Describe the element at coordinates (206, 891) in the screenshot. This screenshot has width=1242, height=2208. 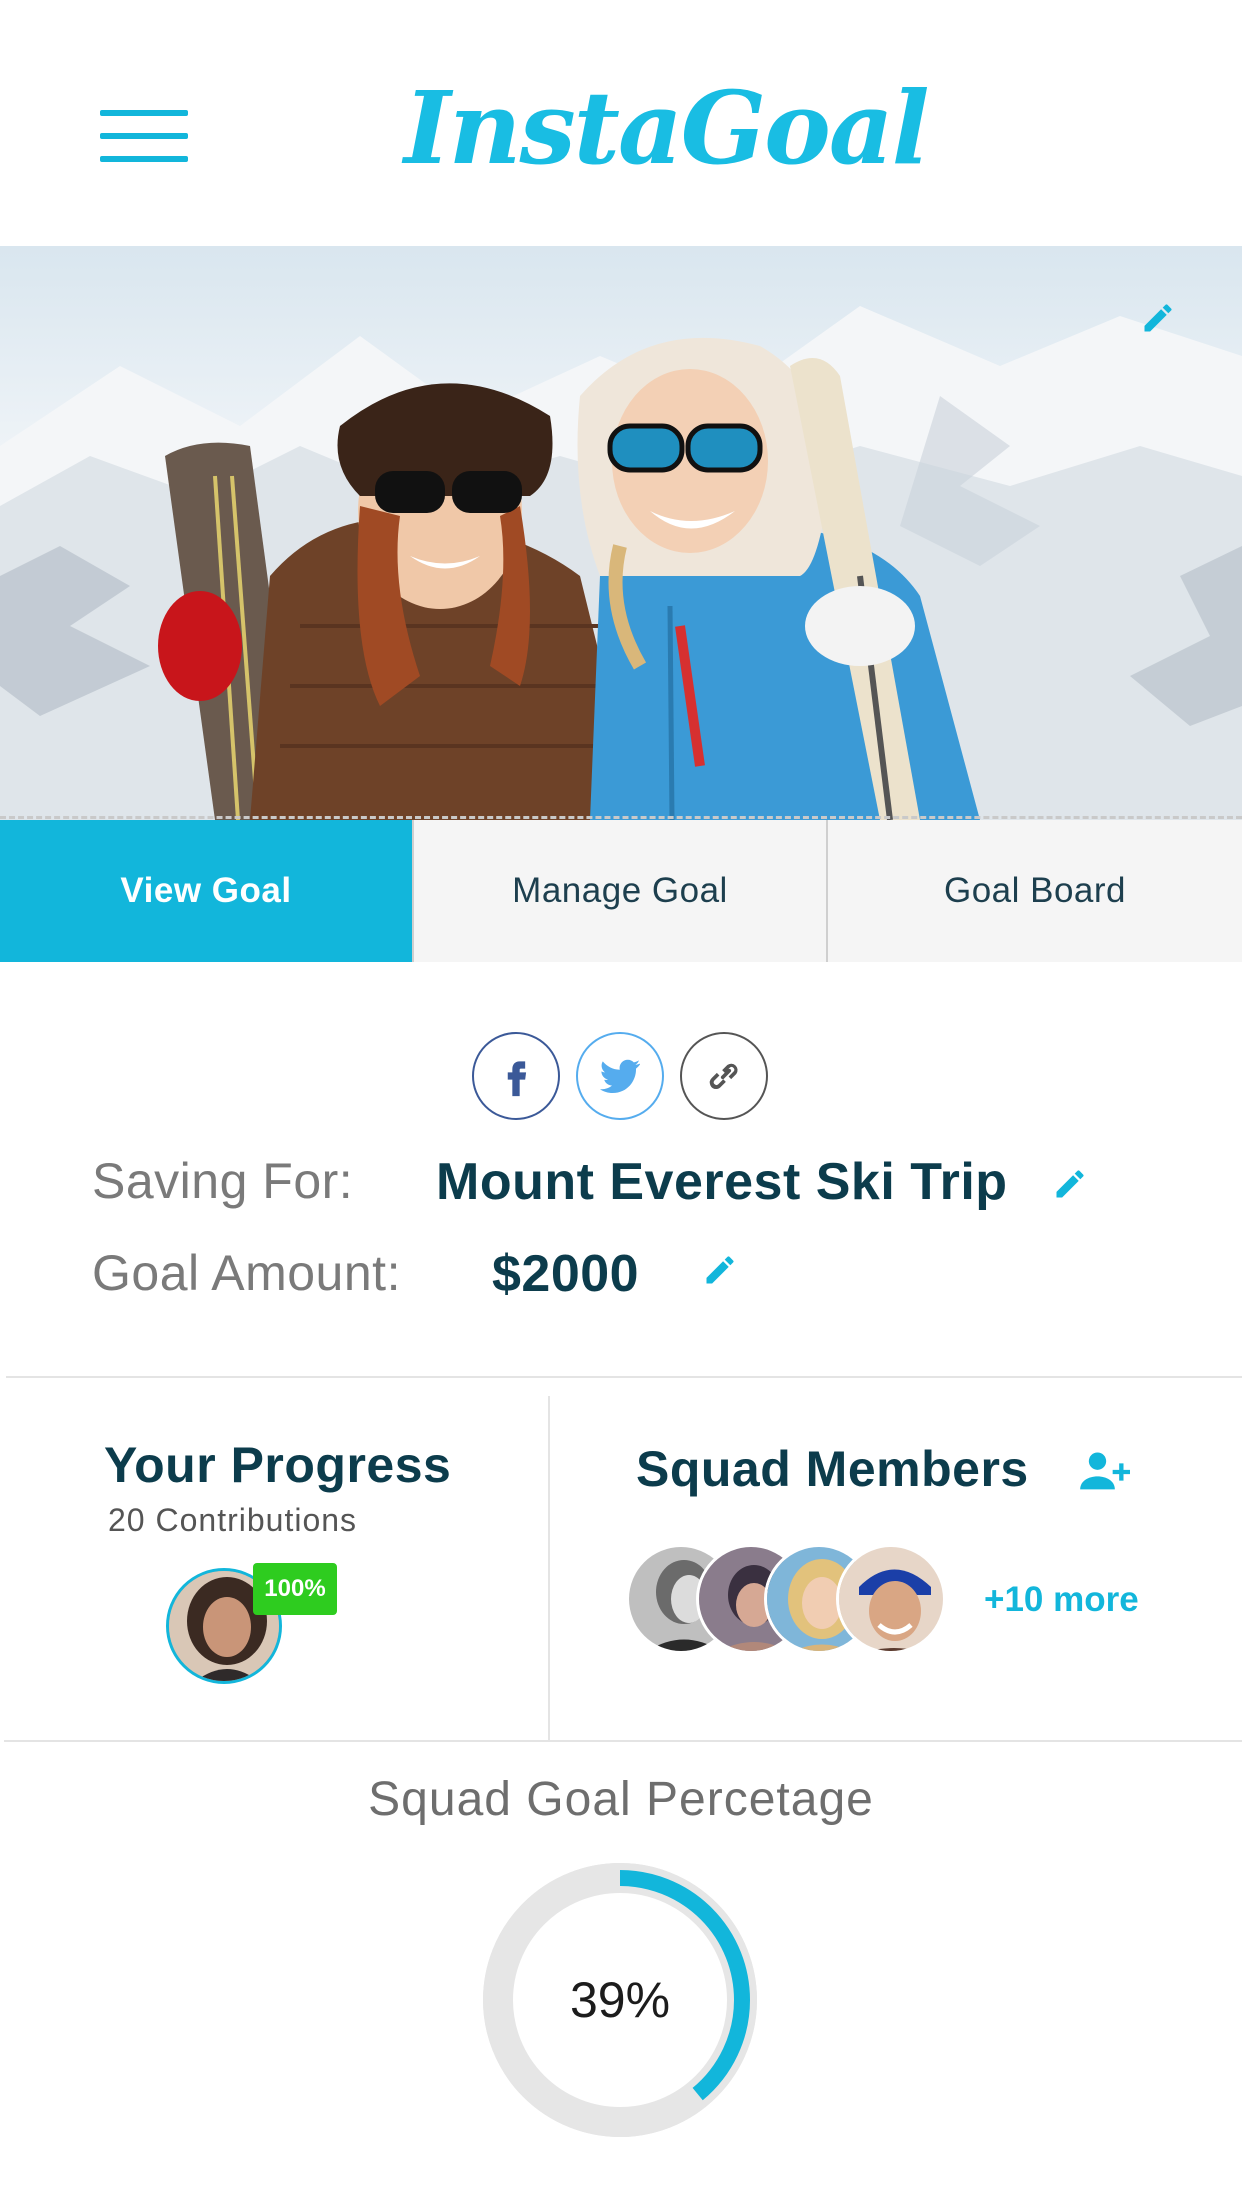
I see `tab-view-goal: View Goal` at that location.